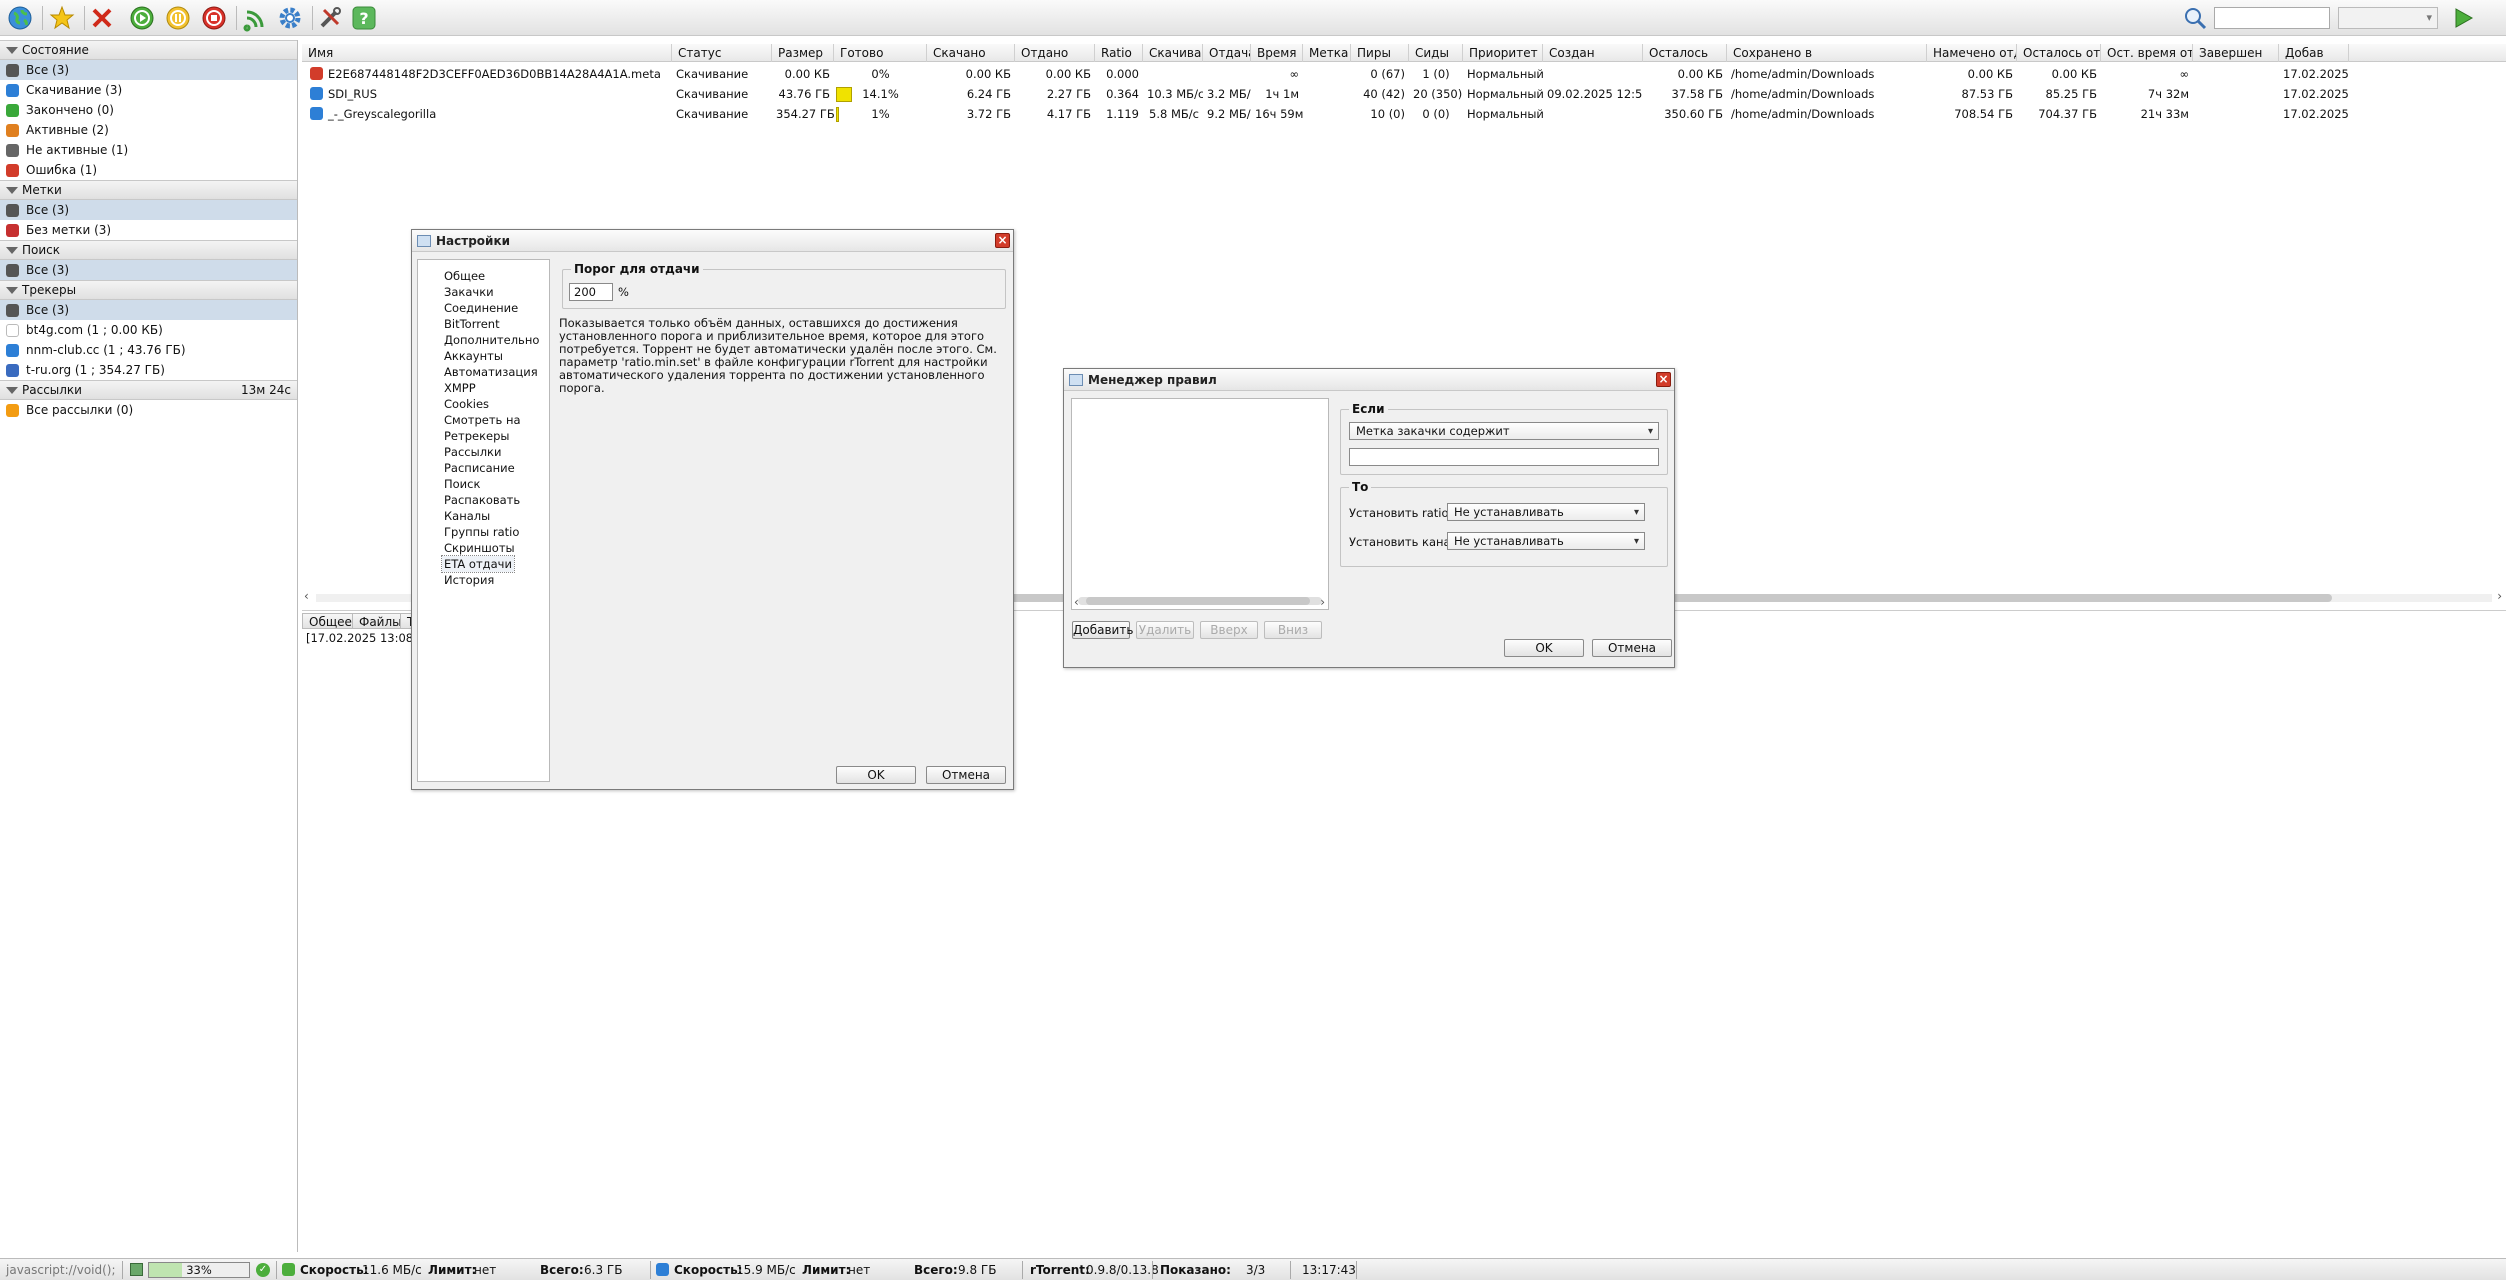 The height and width of the screenshot is (1280, 2506). I want to click on settings-nav-item: Аккаунты, so click(473, 356).